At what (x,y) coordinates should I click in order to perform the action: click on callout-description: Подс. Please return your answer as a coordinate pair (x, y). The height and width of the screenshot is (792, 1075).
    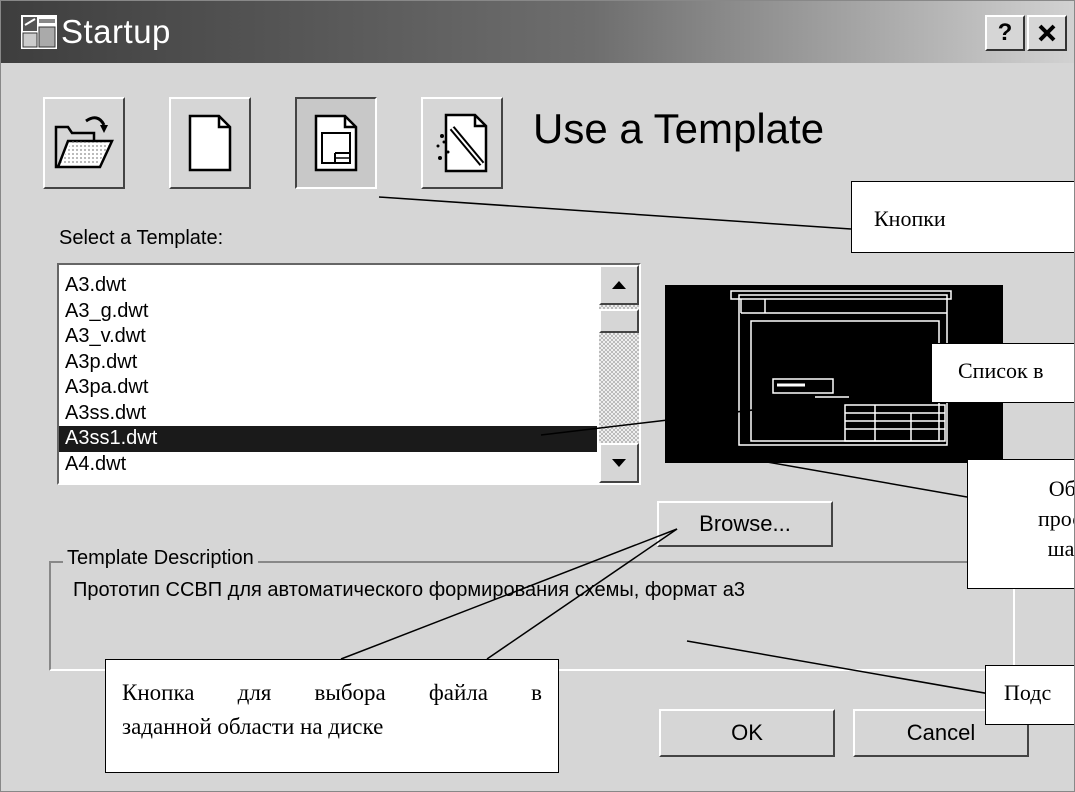
    Looking at the image, I should click on (1029, 695).